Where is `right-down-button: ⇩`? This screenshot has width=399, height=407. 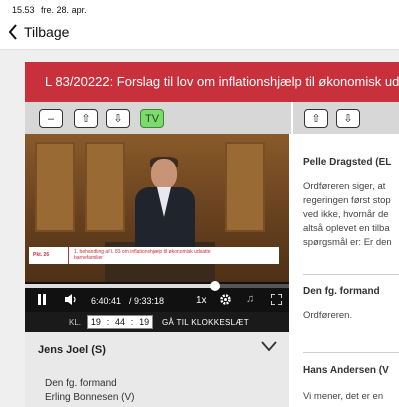 right-down-button: ⇩ is located at coordinates (348, 118).